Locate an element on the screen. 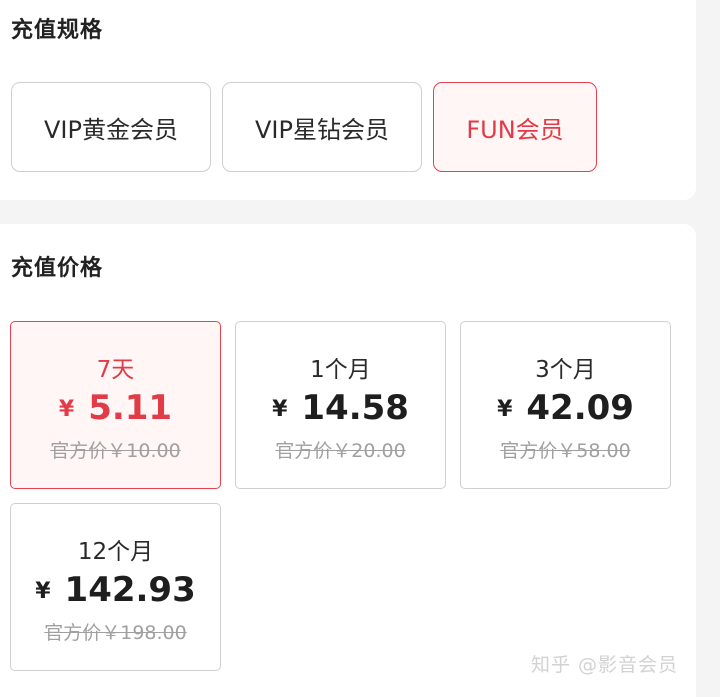 The image size is (720, 697). spec-option-label: FUN会员 is located at coordinates (515, 129).